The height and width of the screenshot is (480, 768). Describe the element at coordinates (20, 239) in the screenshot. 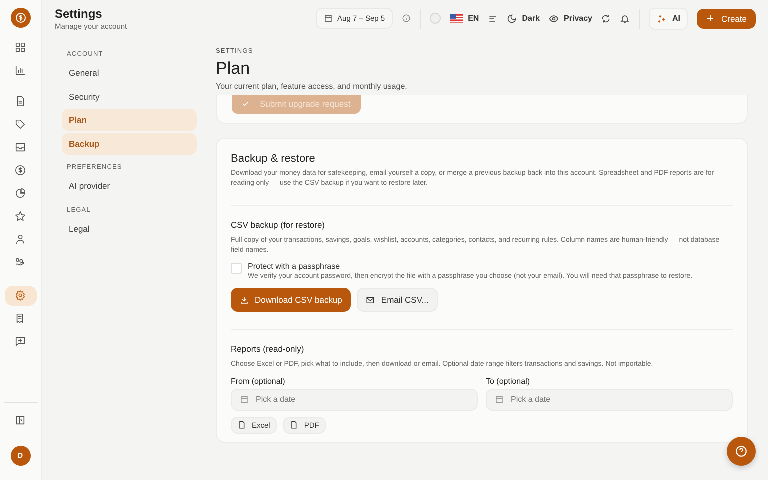

I see `user-icon` at that location.